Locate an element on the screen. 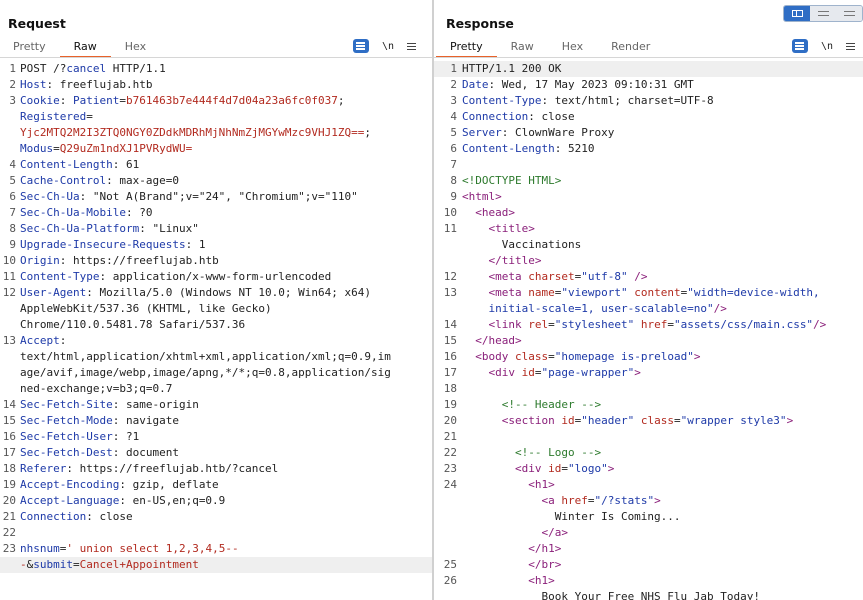  code-line: 4 Connection: close is located at coordinates (648, 117).